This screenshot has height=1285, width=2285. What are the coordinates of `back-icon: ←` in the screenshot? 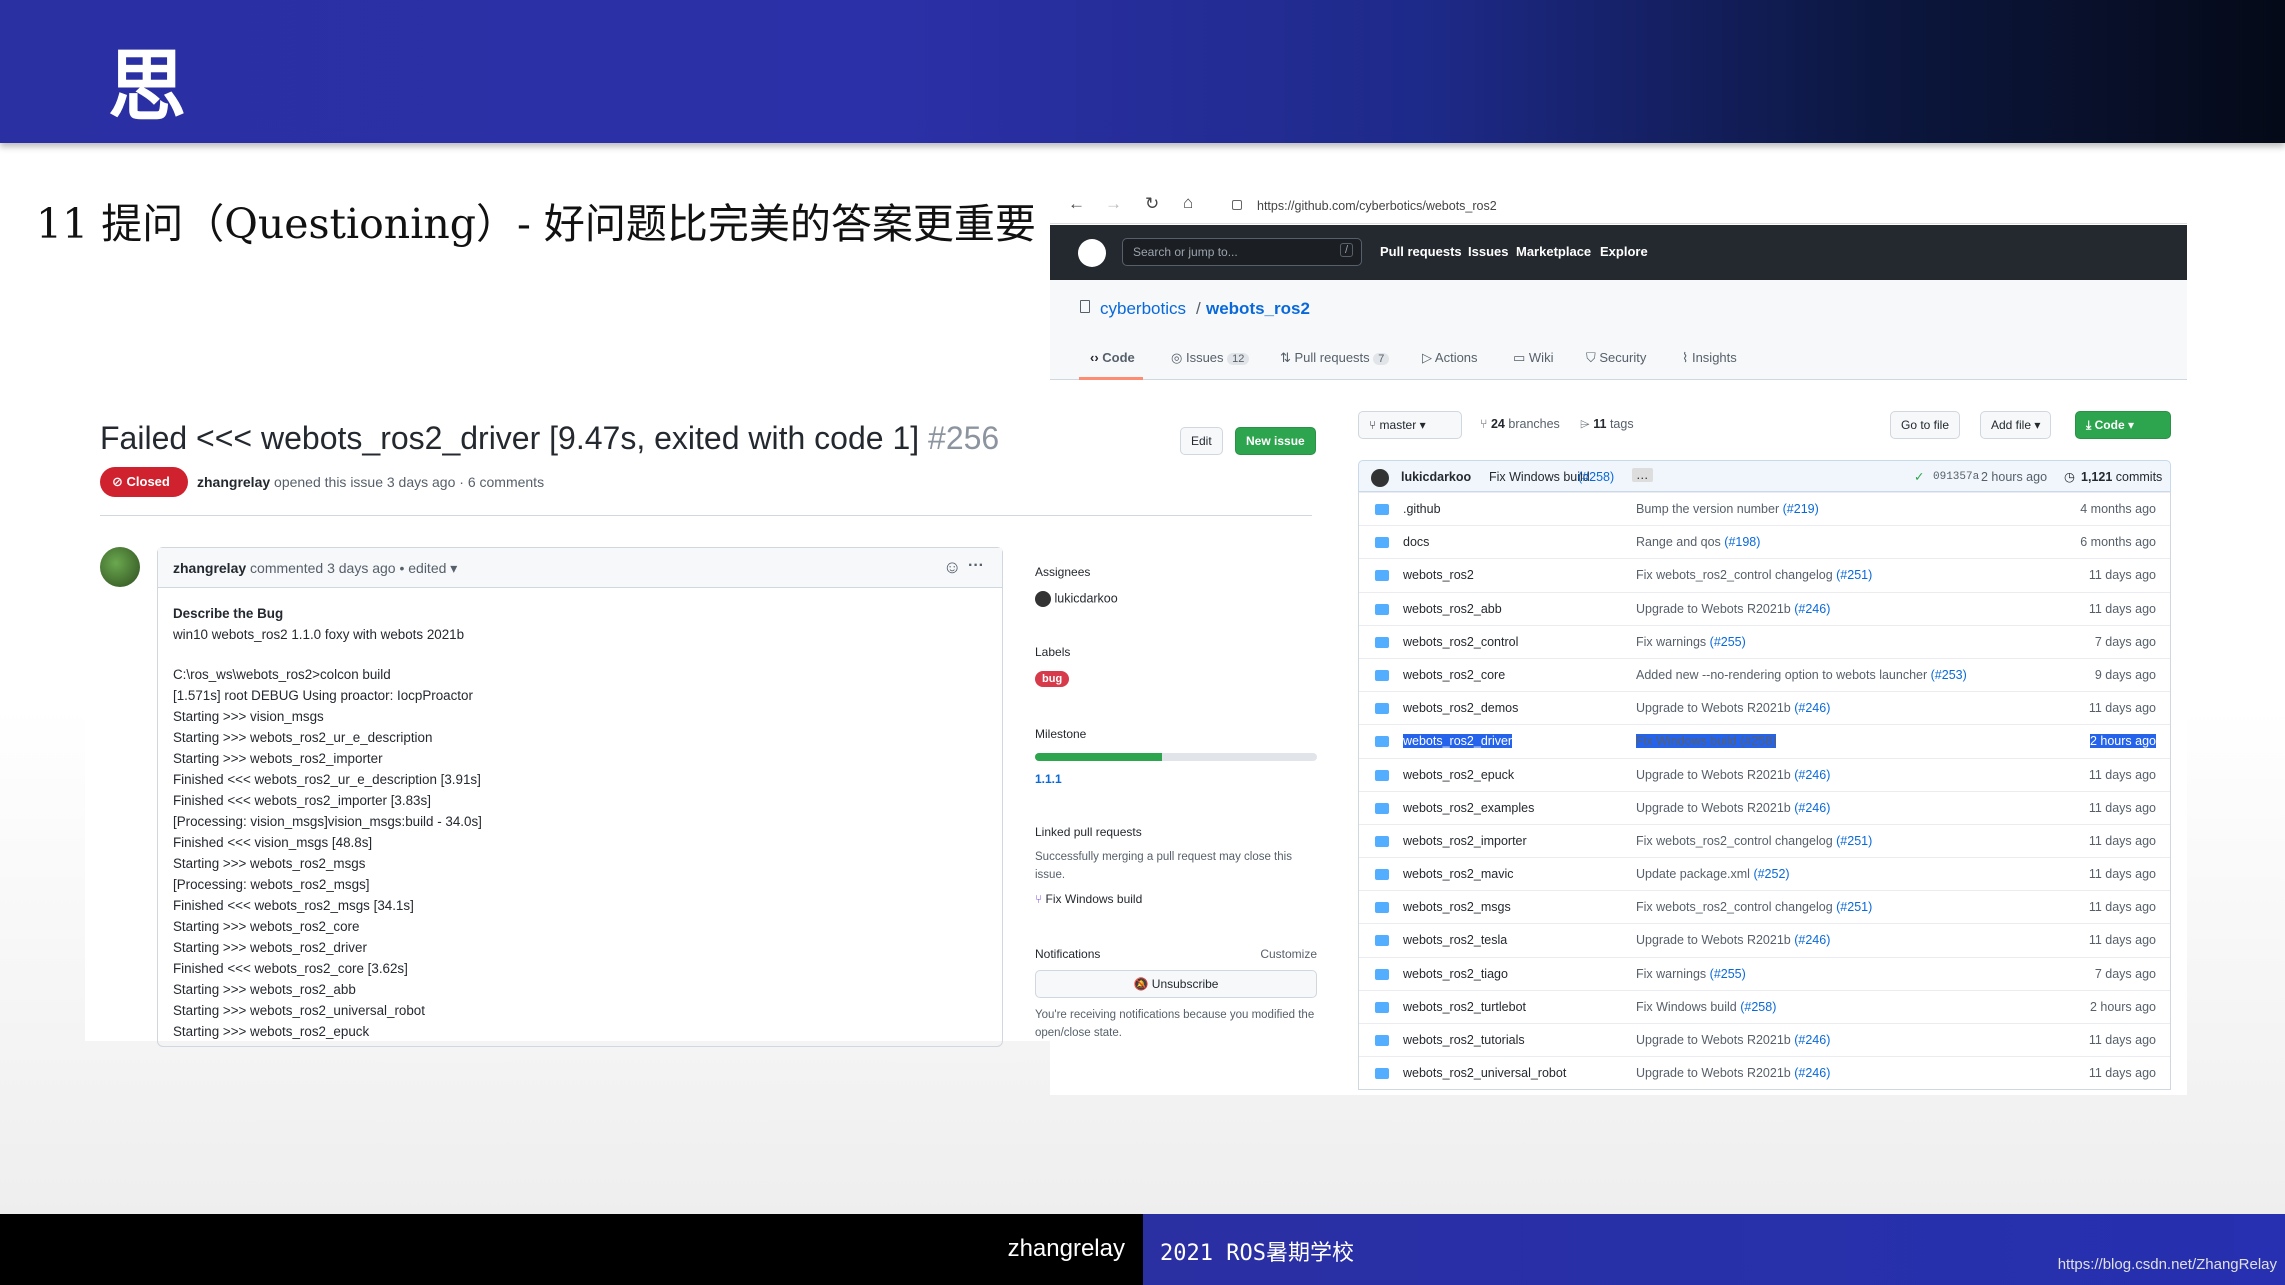 It's located at (1076, 204).